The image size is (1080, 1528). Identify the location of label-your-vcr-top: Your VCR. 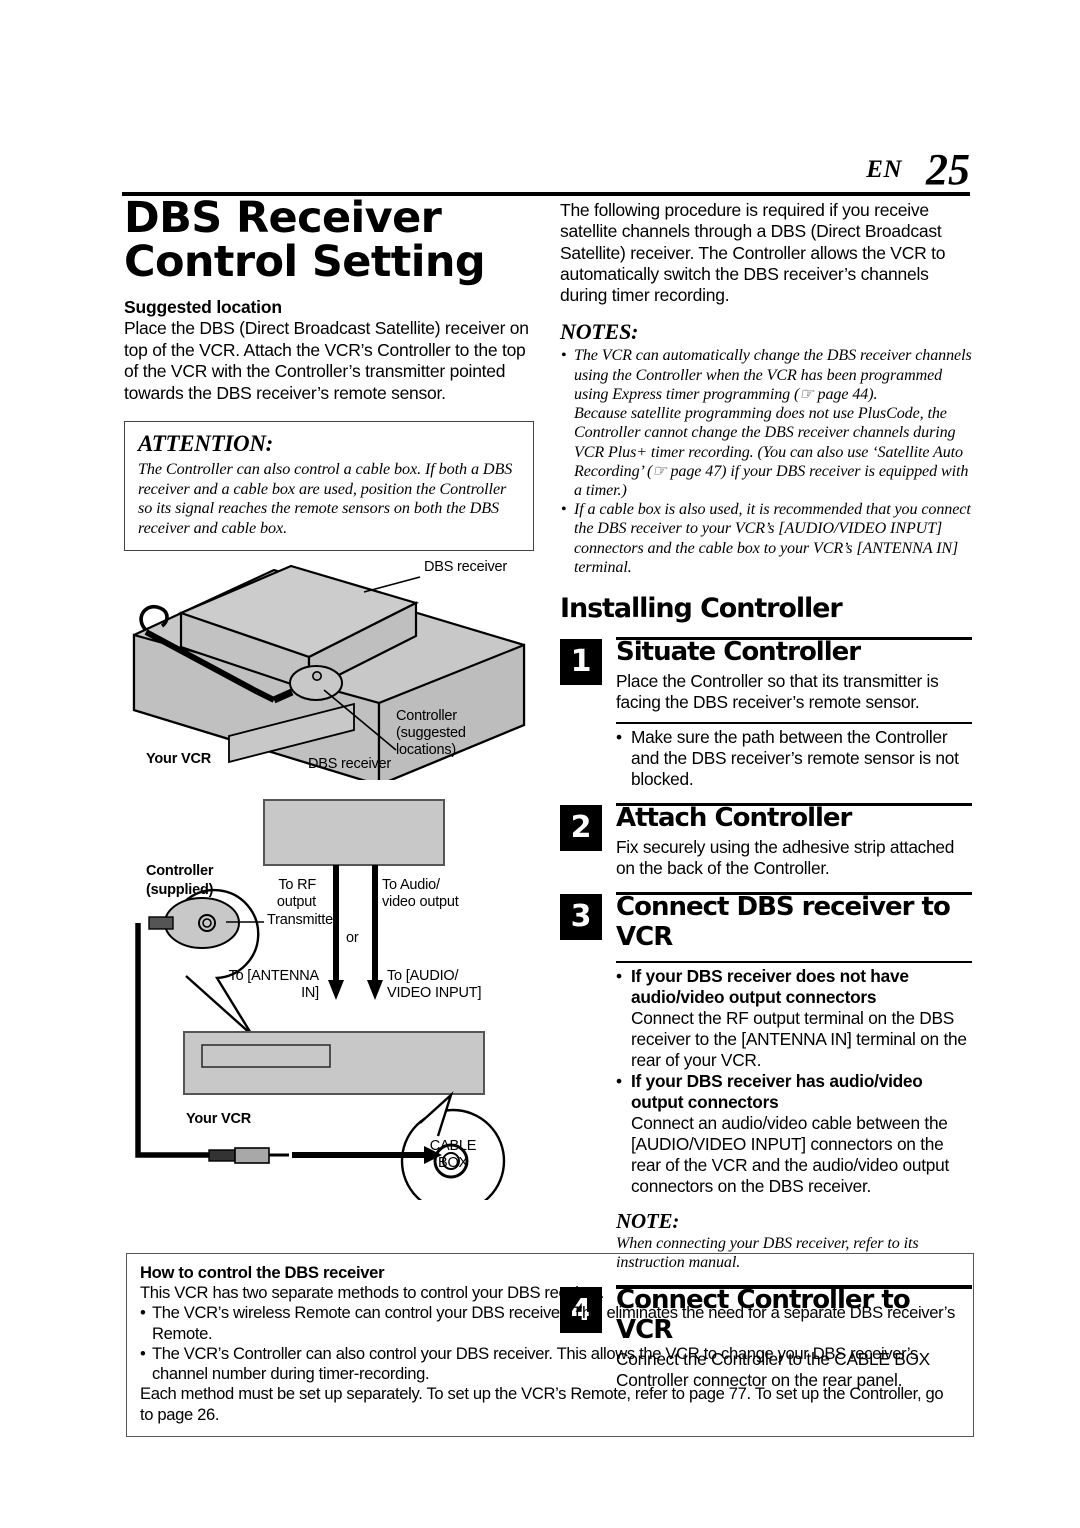
(178, 759).